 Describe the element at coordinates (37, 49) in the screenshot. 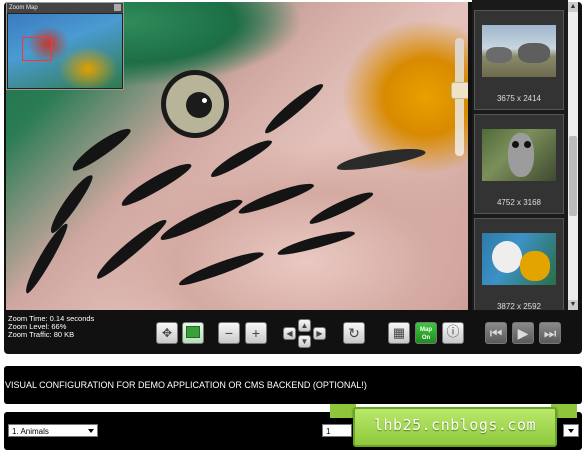

I see `zoom-map-viewport-box` at that location.